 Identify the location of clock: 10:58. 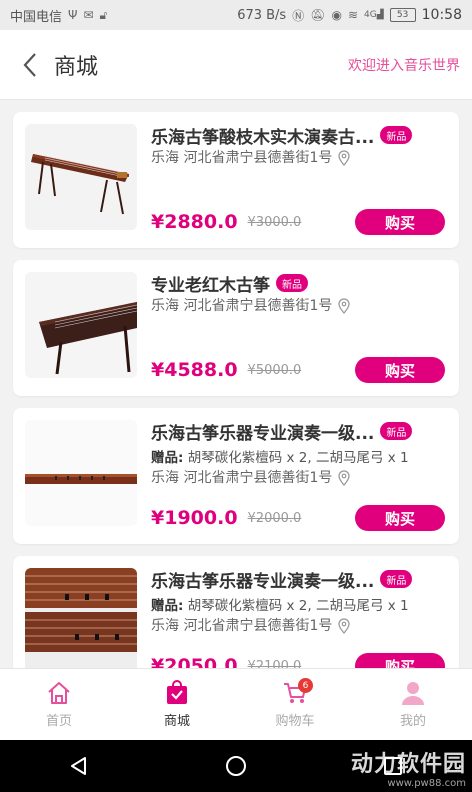
(441, 15).